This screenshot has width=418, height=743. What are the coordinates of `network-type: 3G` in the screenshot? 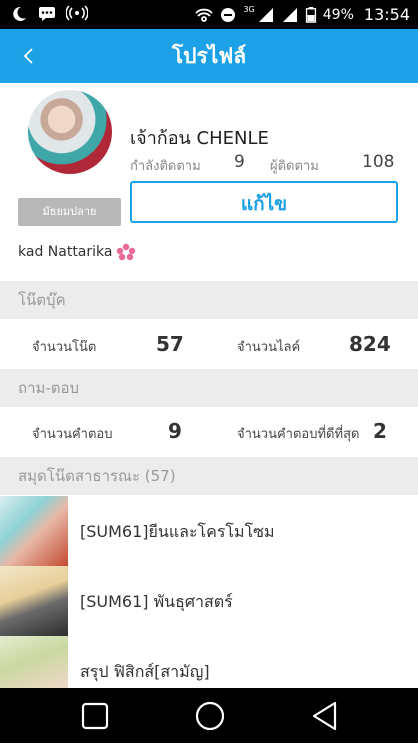 It's located at (249, 9).